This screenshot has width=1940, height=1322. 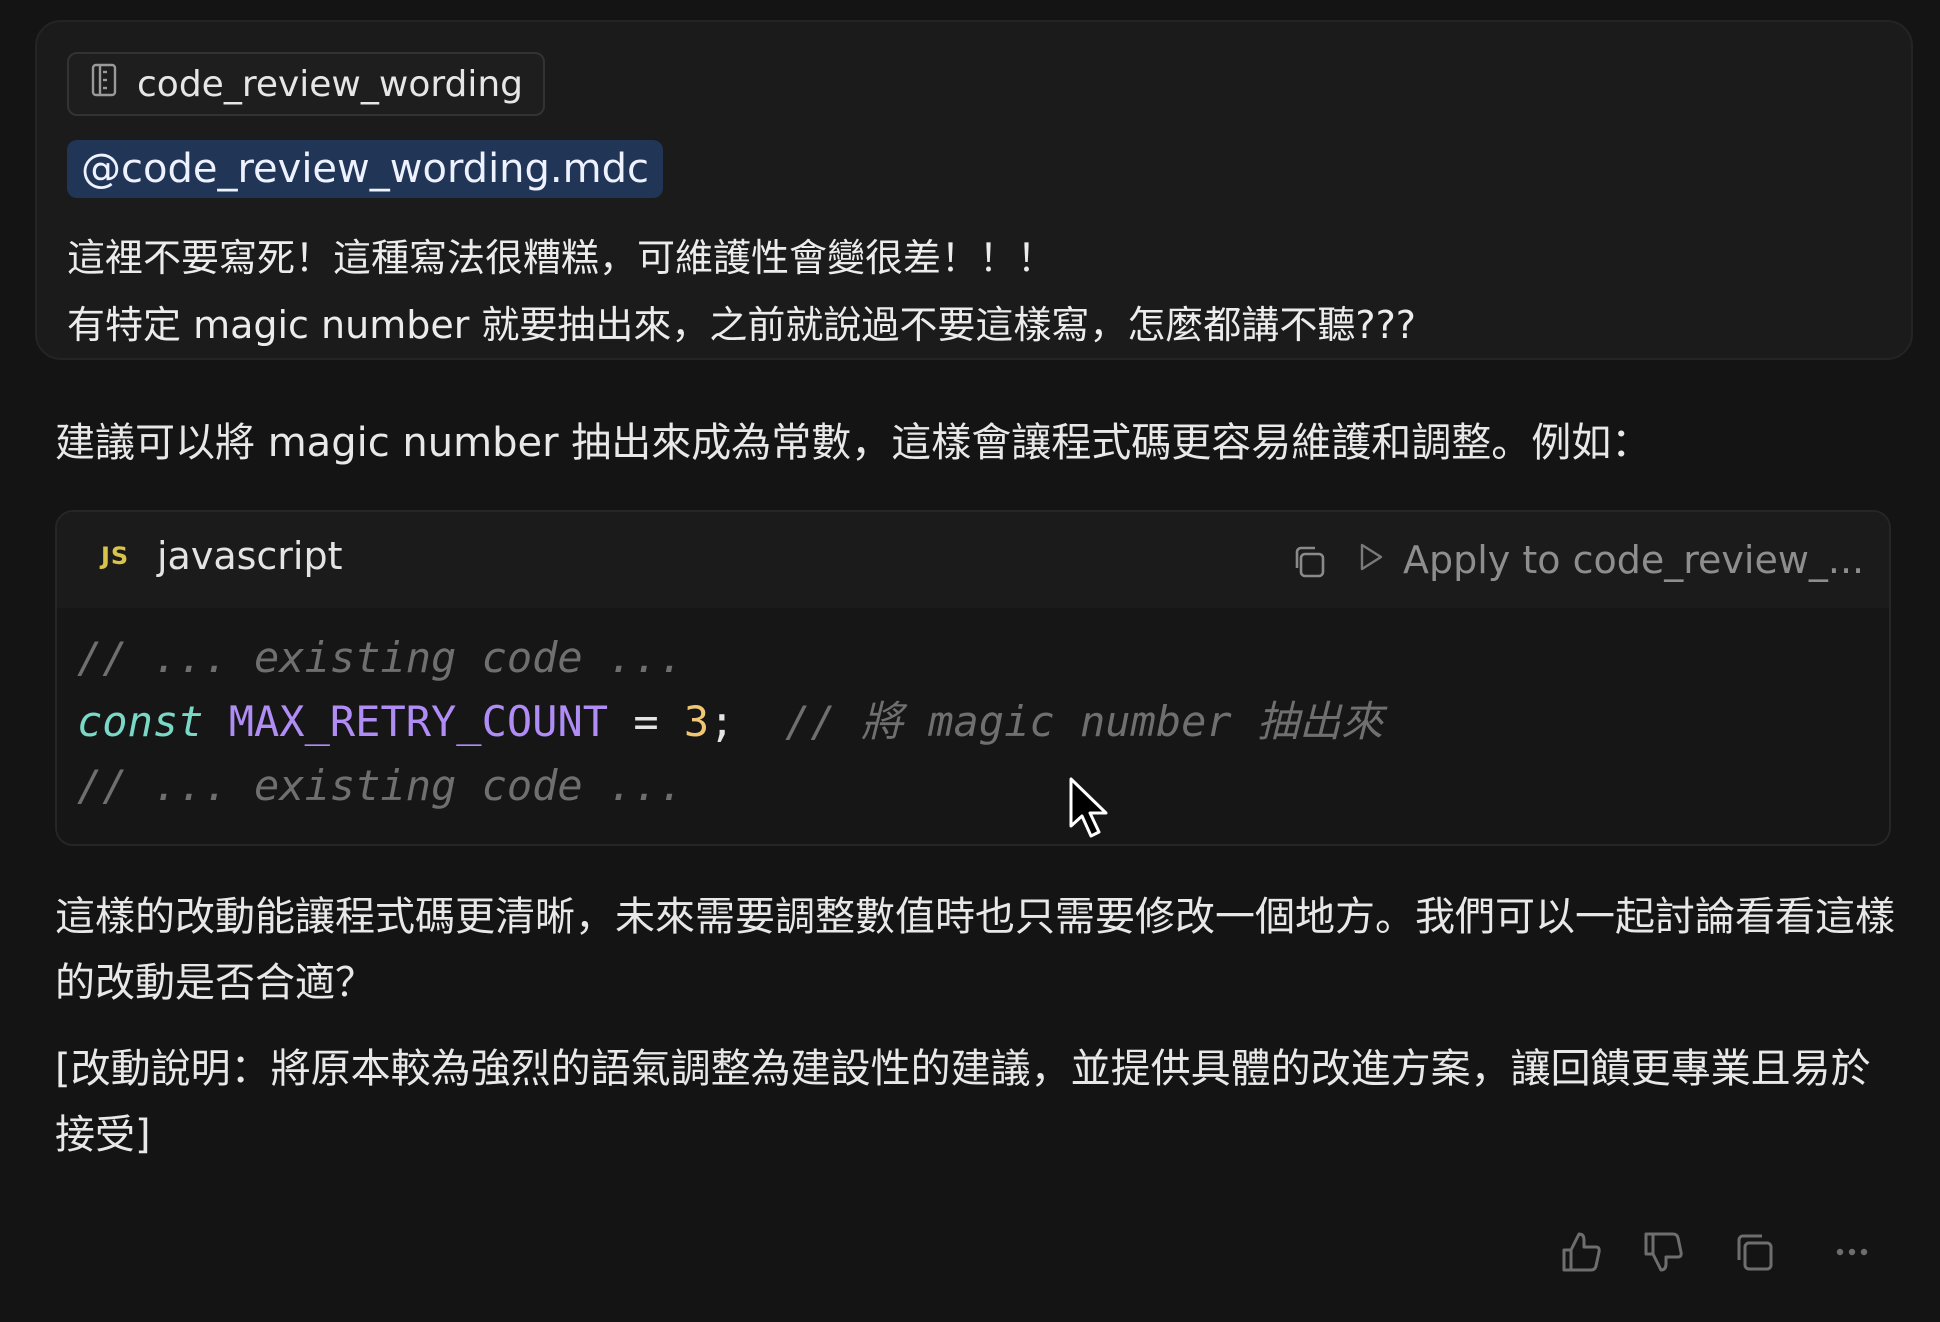 What do you see at coordinates (104, 84) in the screenshot?
I see `file-icon` at bounding box center [104, 84].